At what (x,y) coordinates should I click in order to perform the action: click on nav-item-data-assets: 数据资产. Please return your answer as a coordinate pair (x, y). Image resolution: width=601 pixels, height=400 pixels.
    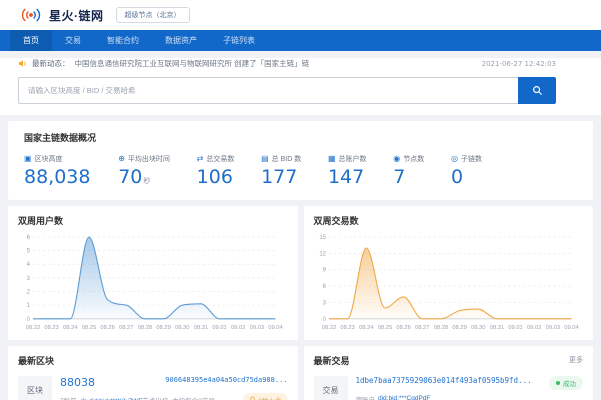
    Looking at the image, I should click on (181, 40).